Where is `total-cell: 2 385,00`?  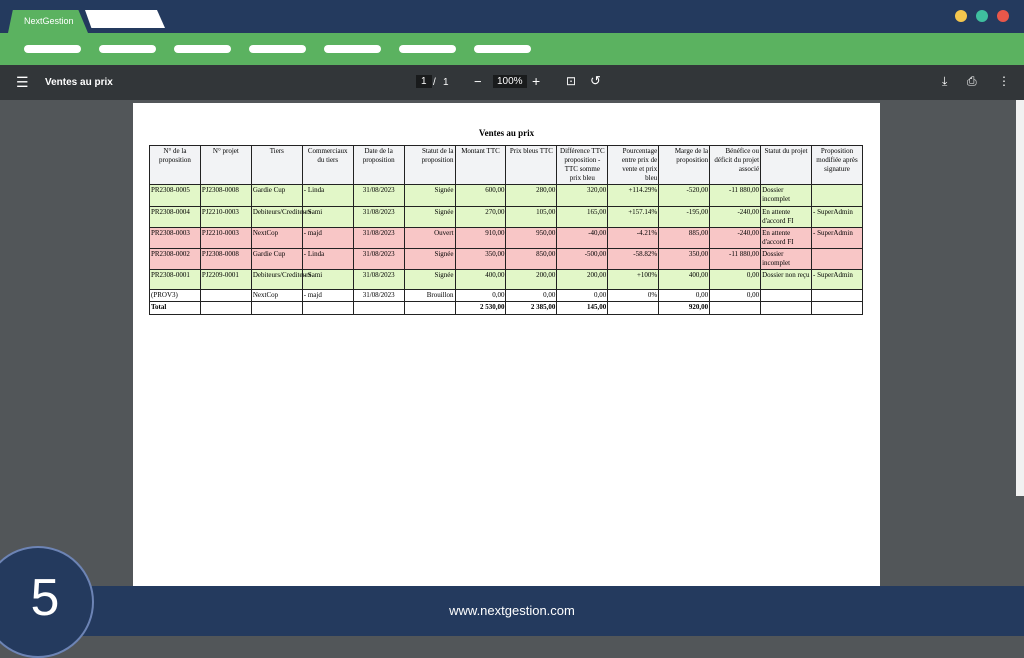 total-cell: 2 385,00 is located at coordinates (531, 308).